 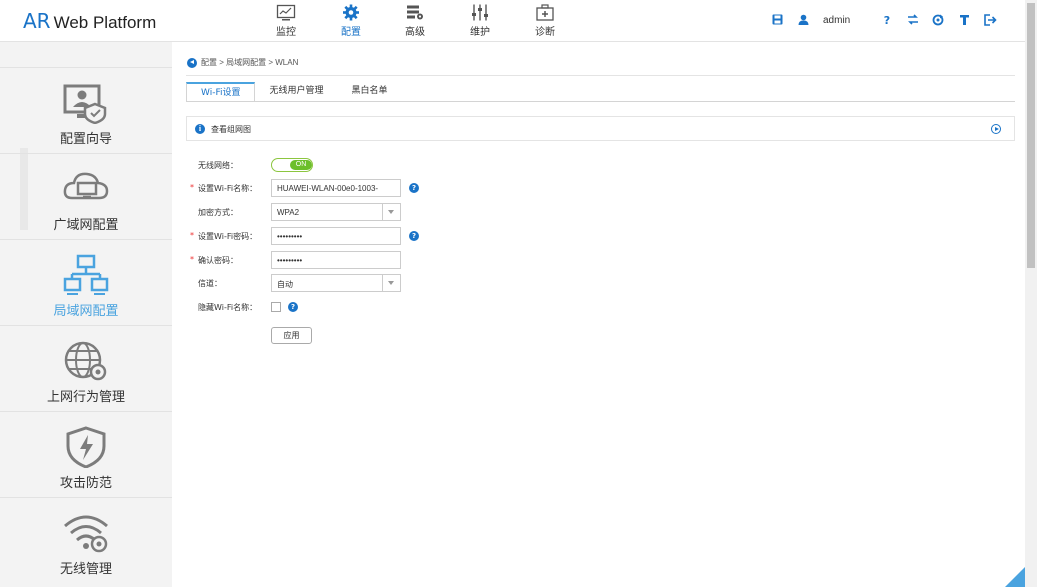 I want to click on hide-ssid-checkbox, so click(x=276, y=307).